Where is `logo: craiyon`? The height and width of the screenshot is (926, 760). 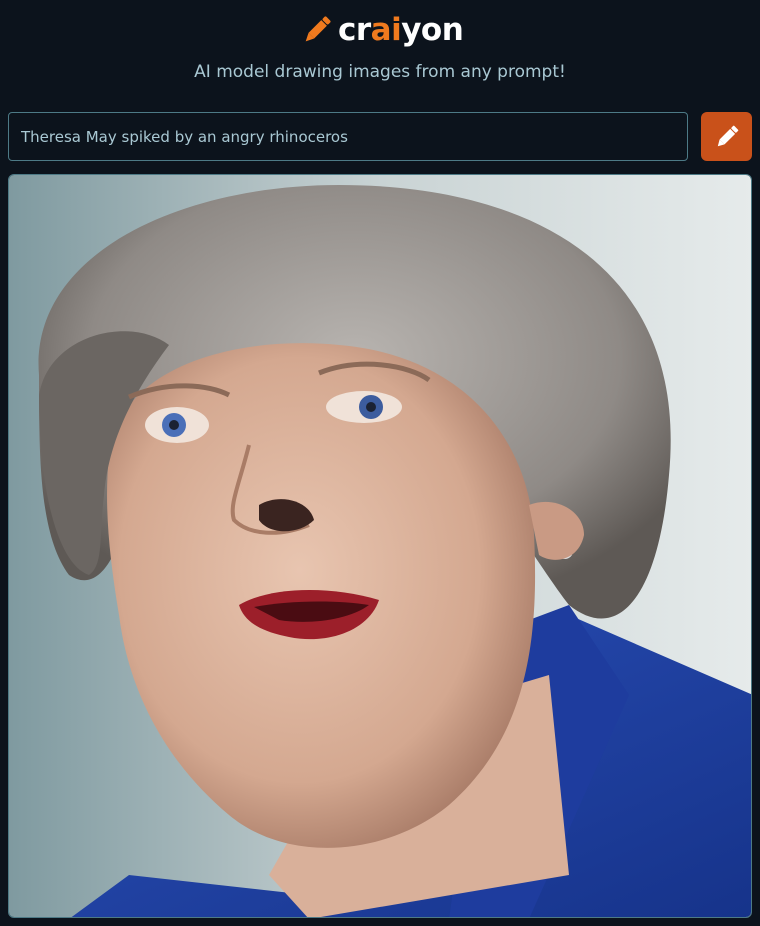
logo: craiyon is located at coordinates (382, 30).